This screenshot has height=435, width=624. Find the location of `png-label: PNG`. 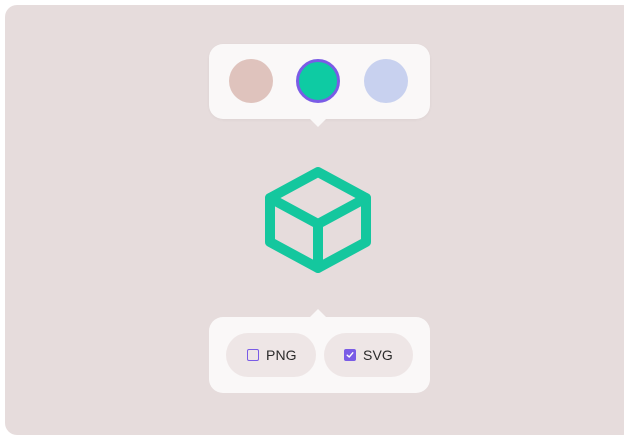

png-label: PNG is located at coordinates (281, 355).